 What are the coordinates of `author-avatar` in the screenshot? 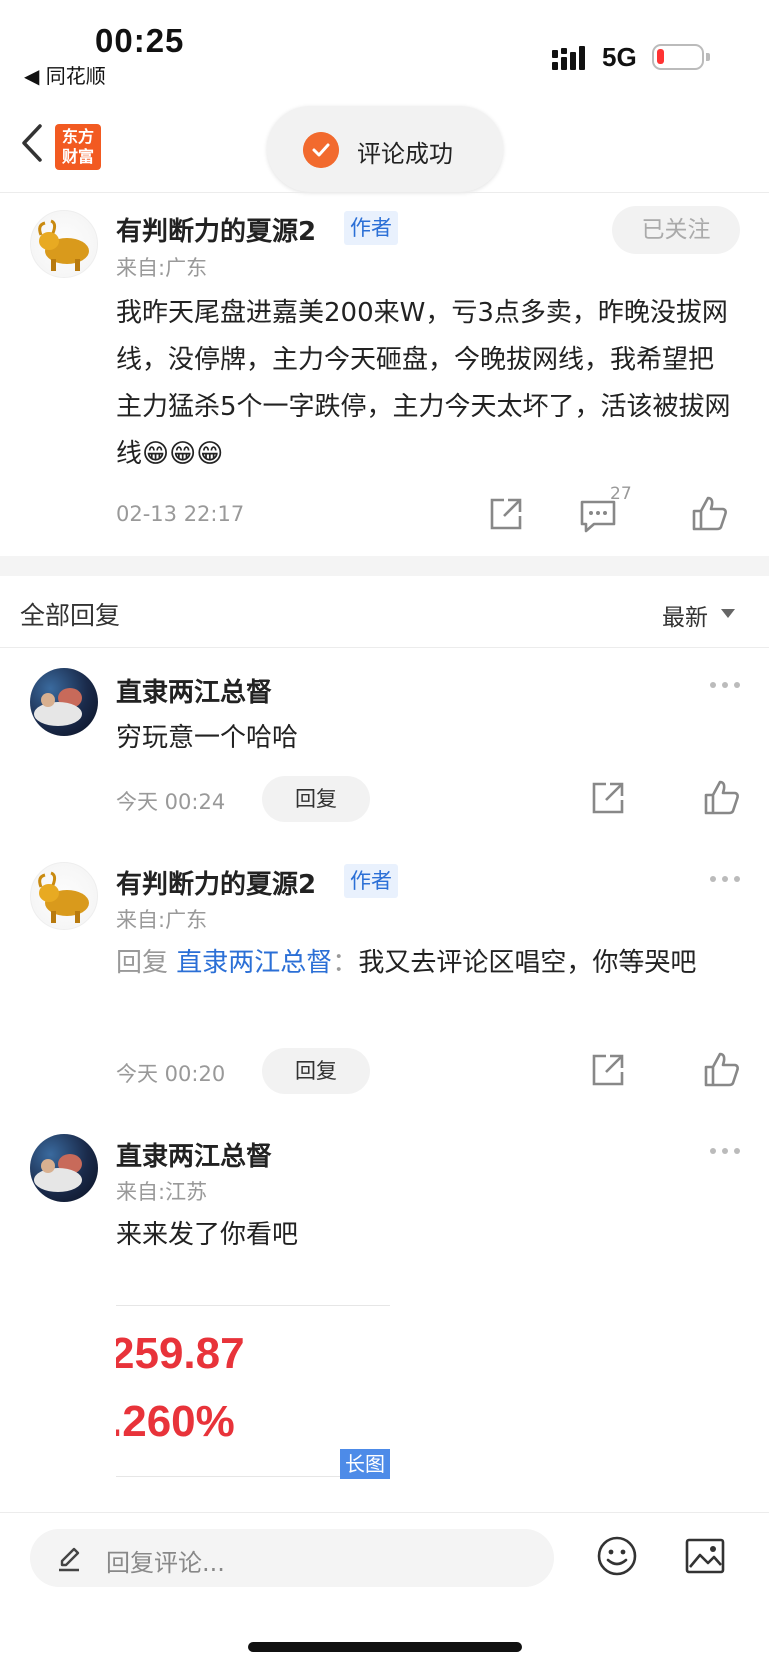 It's located at (64, 244).